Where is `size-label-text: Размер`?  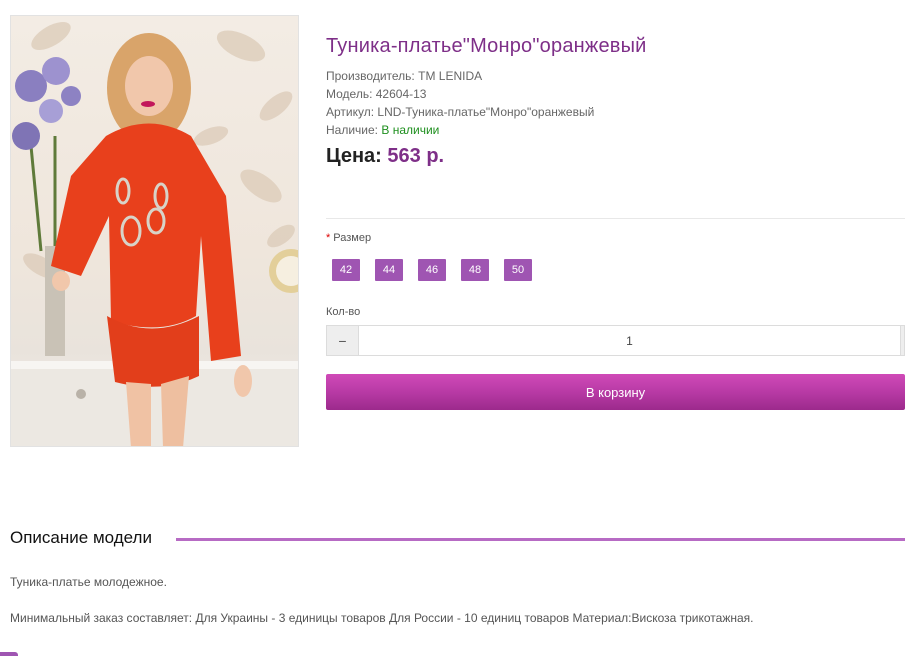
size-label-text: Размер is located at coordinates (352, 238).